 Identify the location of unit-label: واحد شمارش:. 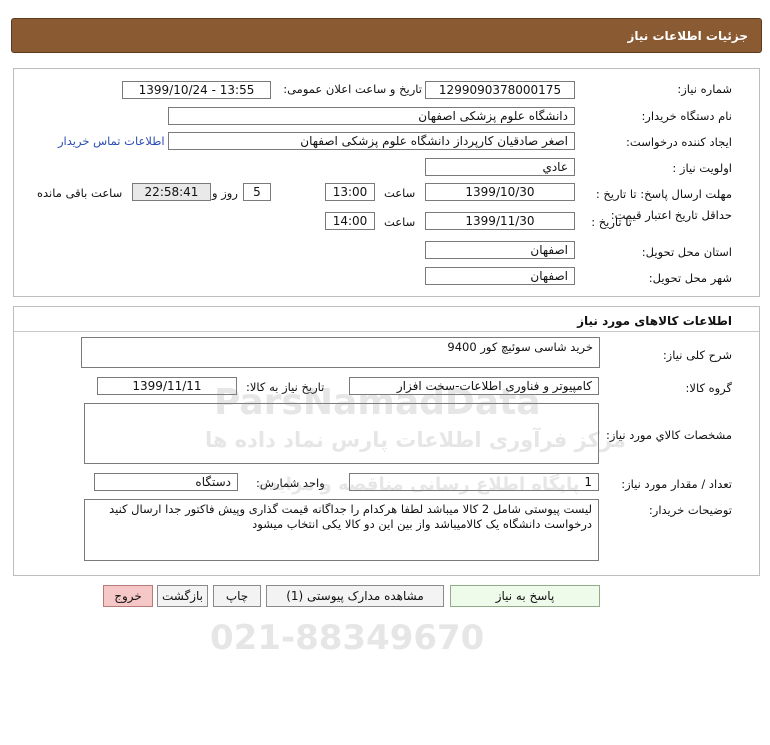
(290, 483).